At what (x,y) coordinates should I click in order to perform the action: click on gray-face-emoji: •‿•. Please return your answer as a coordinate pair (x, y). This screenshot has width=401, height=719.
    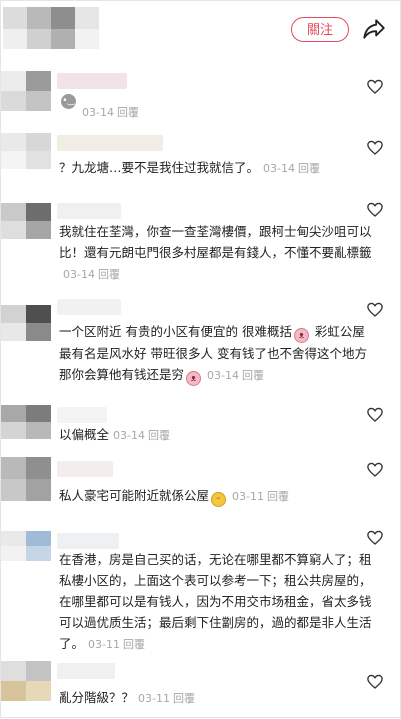
    Looking at the image, I should click on (68, 107).